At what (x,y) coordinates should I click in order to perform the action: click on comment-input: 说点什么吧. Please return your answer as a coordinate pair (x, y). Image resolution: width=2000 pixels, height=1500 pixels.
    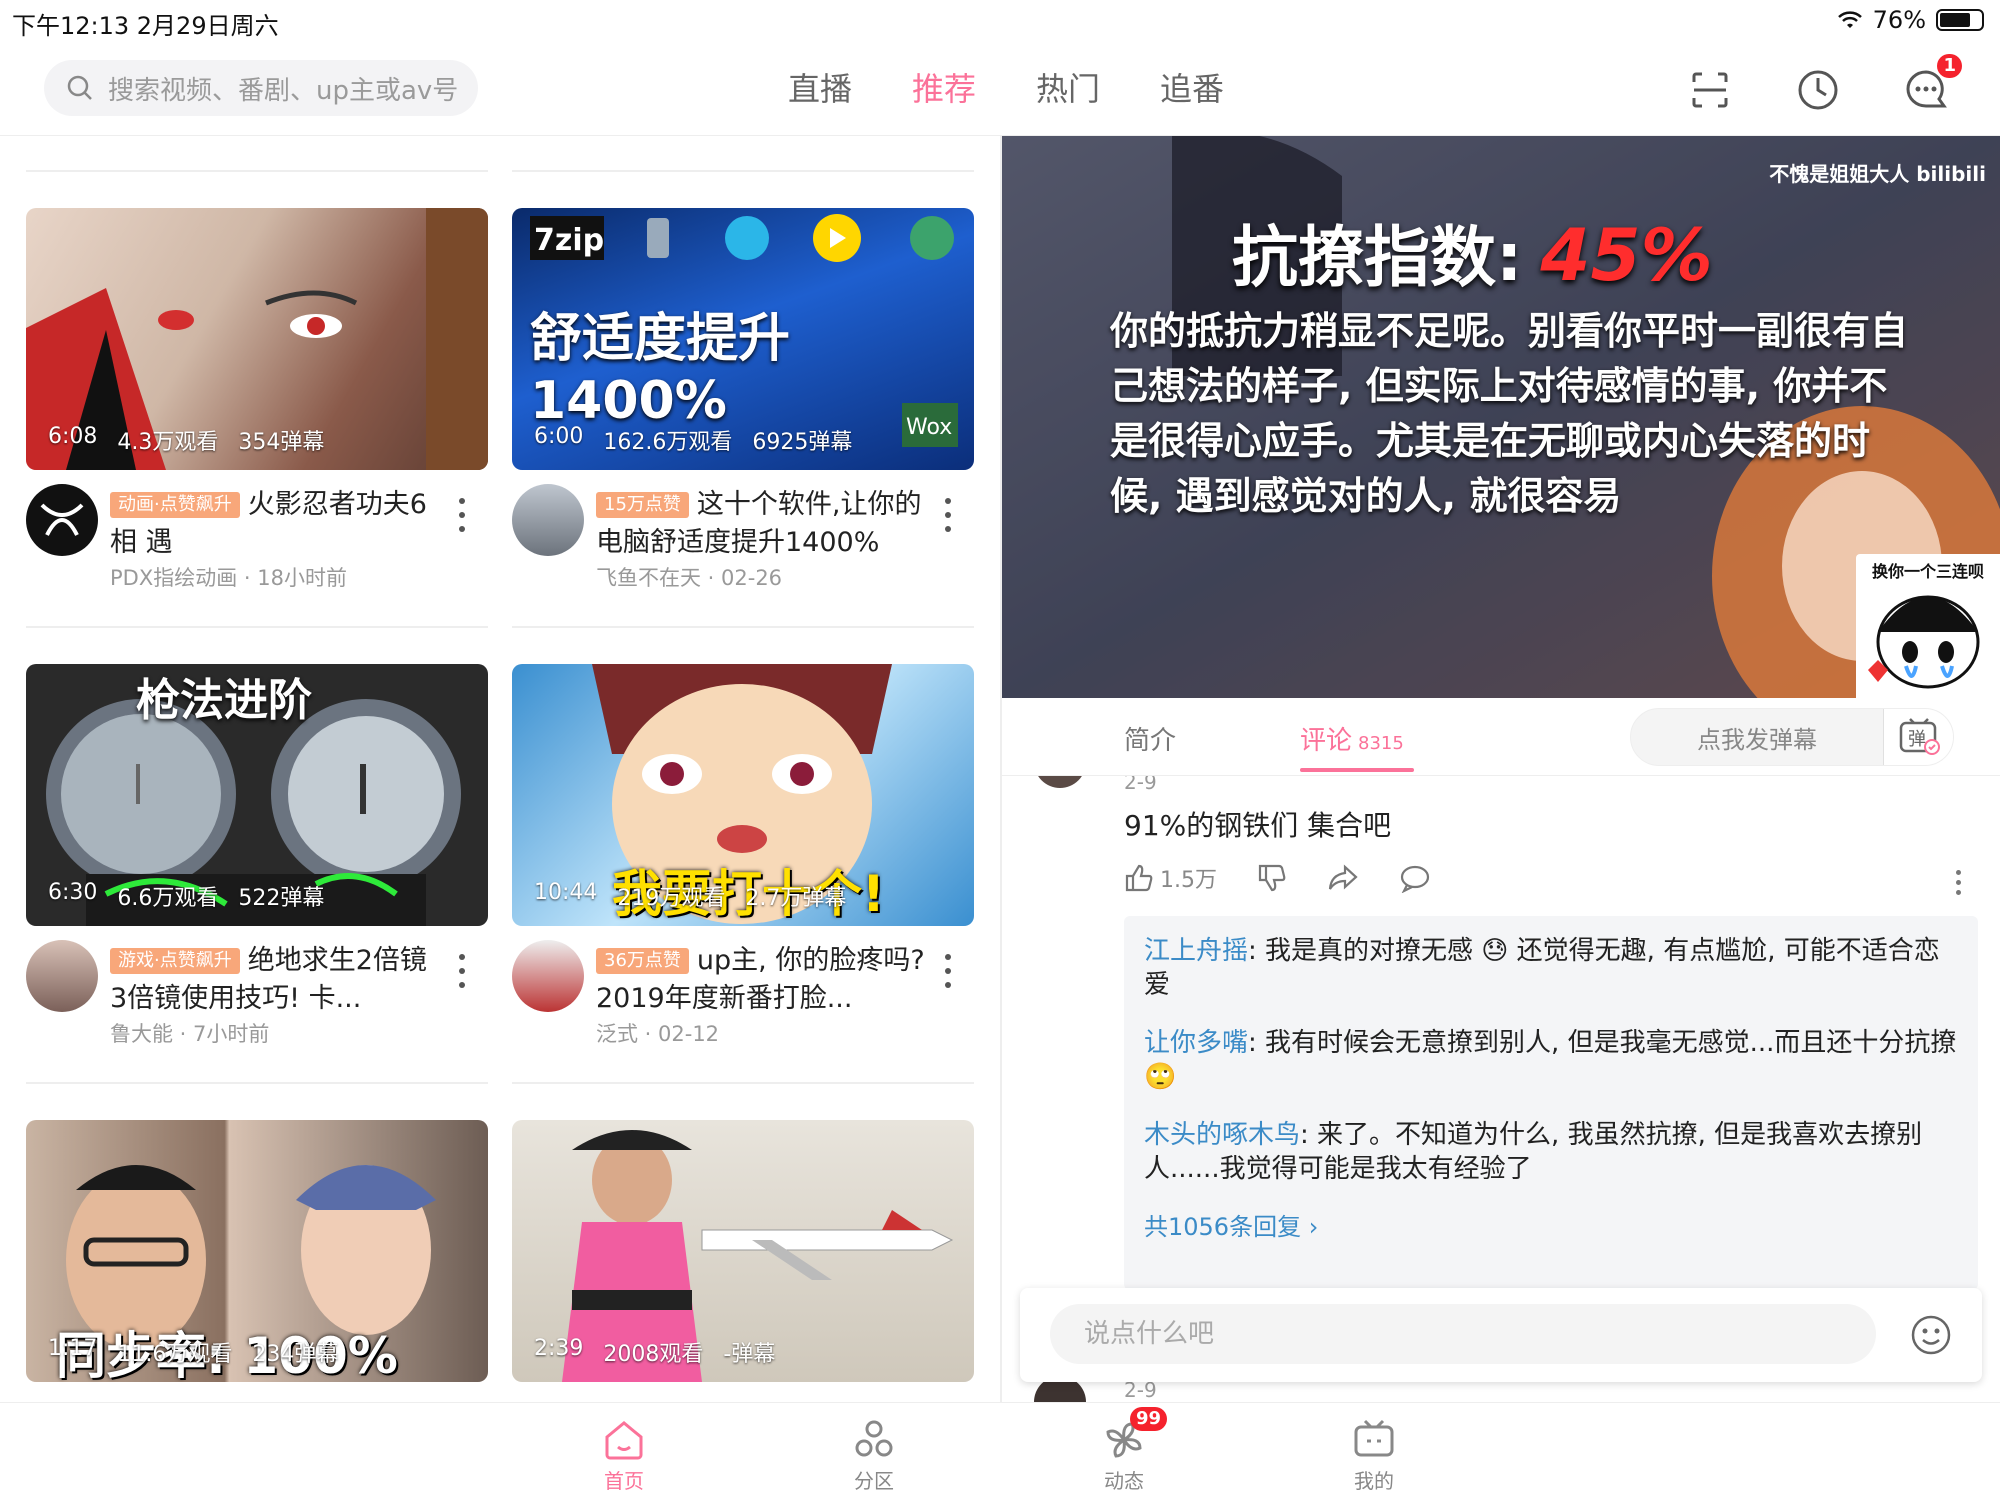
    Looking at the image, I should click on (1463, 1334).